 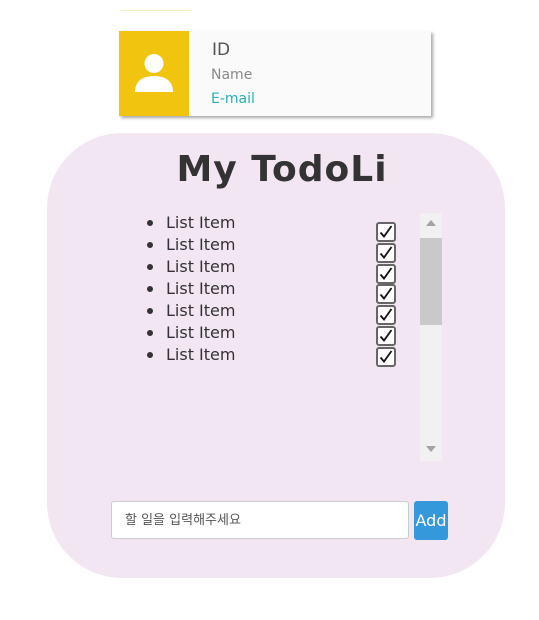 What do you see at coordinates (282, 169) in the screenshot?
I see `todo-title: My TodoLi` at bounding box center [282, 169].